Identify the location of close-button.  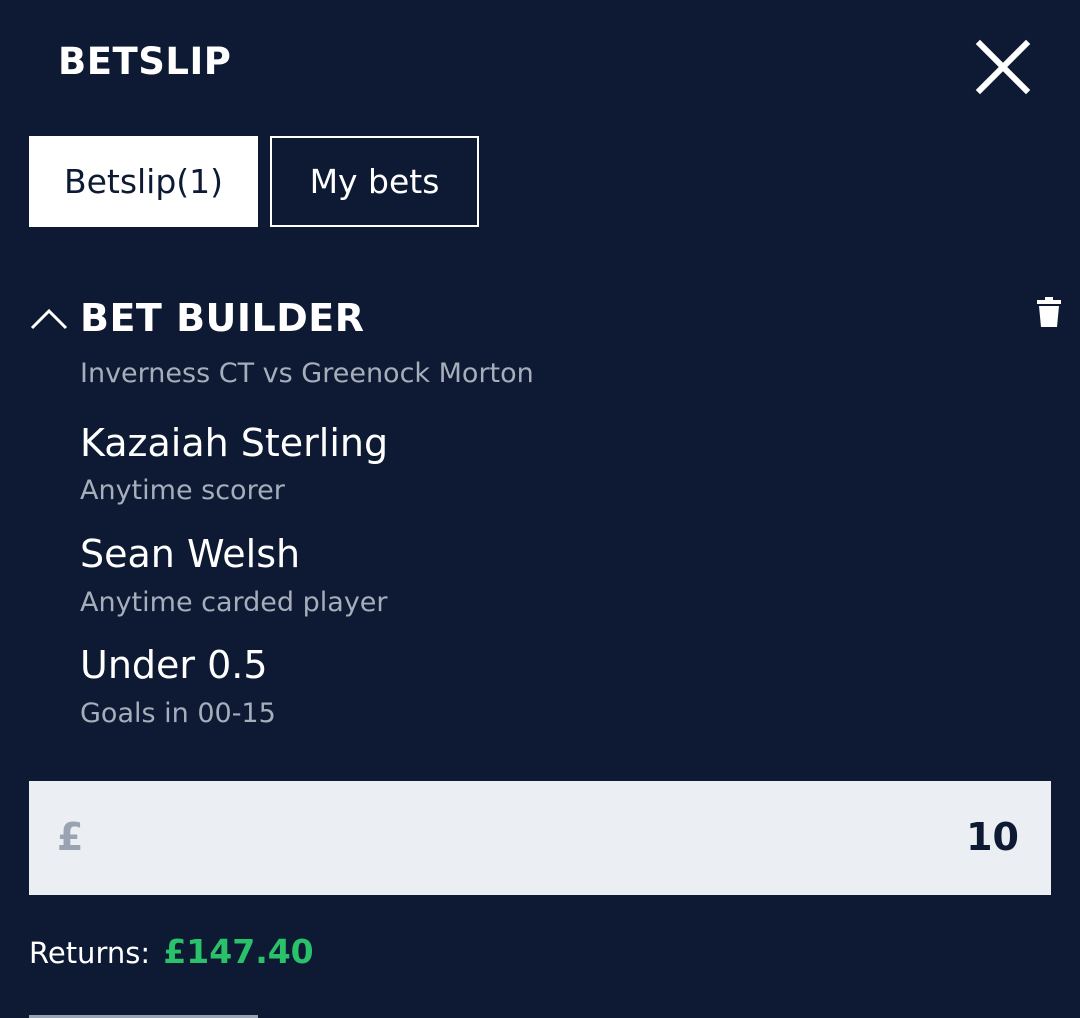
(1003, 67).